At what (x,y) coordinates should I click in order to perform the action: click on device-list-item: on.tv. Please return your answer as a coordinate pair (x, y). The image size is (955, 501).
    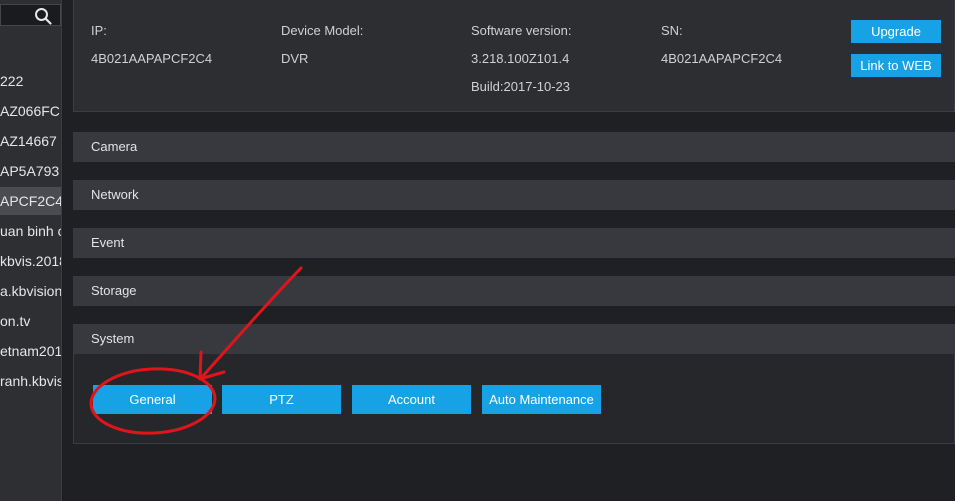
    Looking at the image, I should click on (30, 321).